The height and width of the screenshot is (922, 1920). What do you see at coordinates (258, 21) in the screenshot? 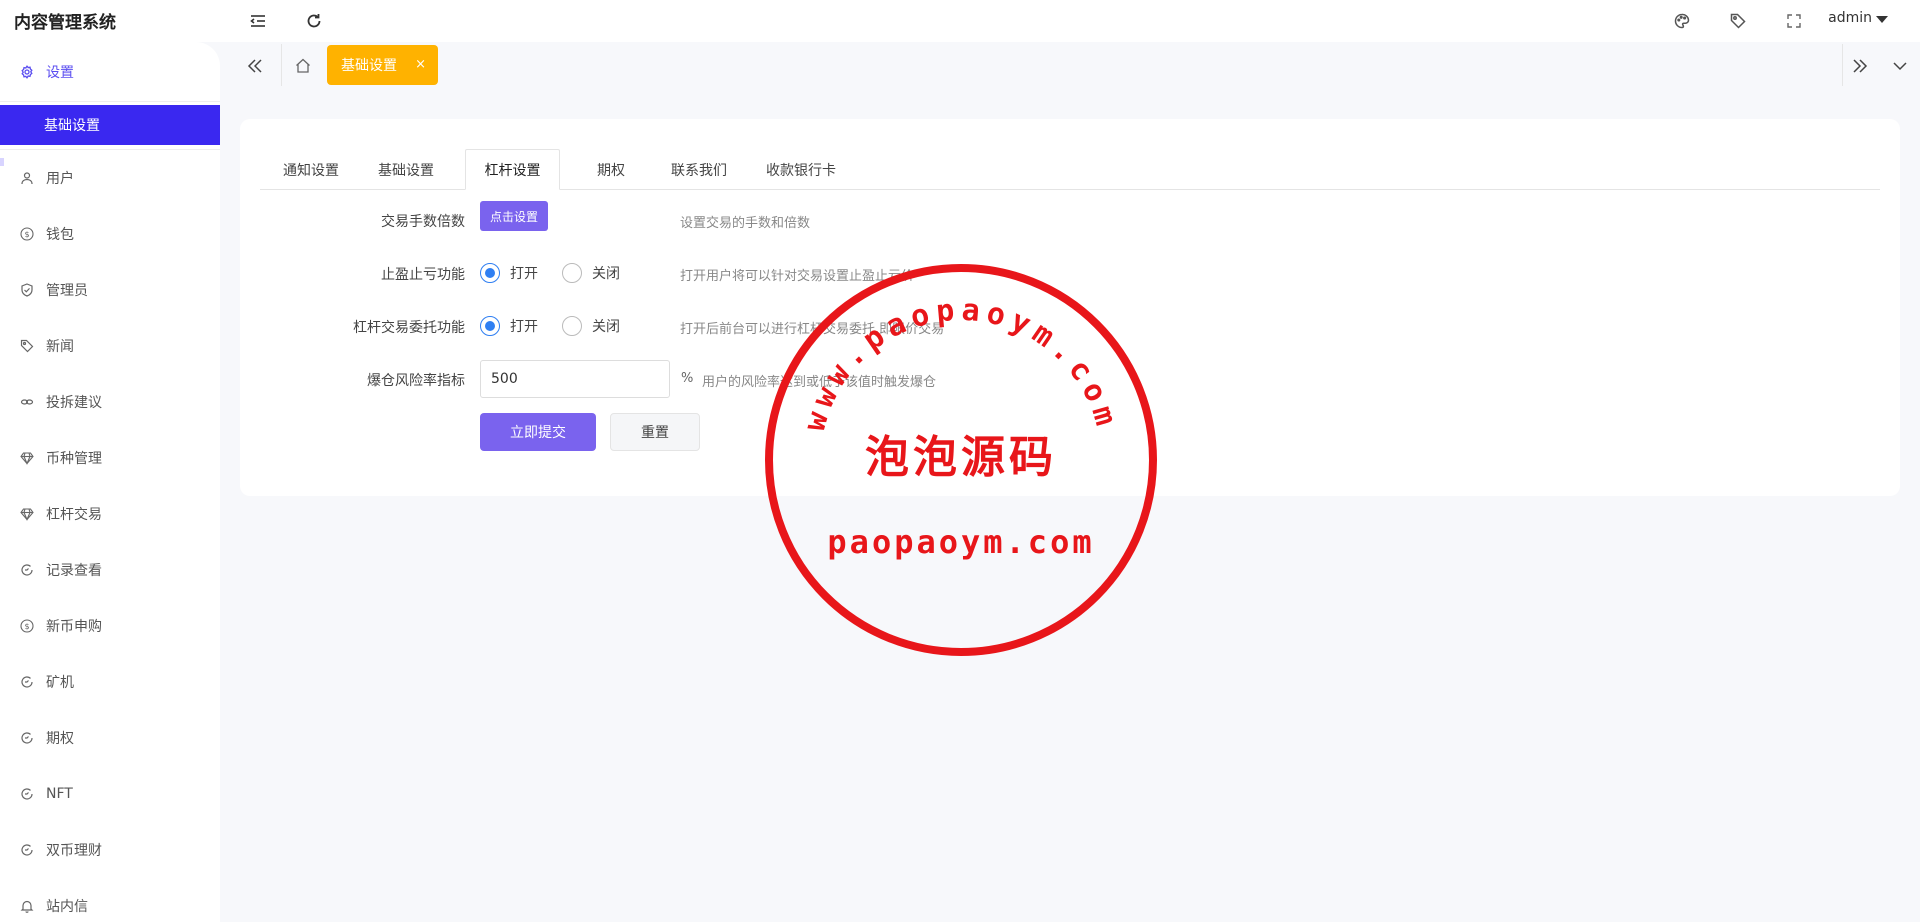
I see `collapse-menu-icon` at bounding box center [258, 21].